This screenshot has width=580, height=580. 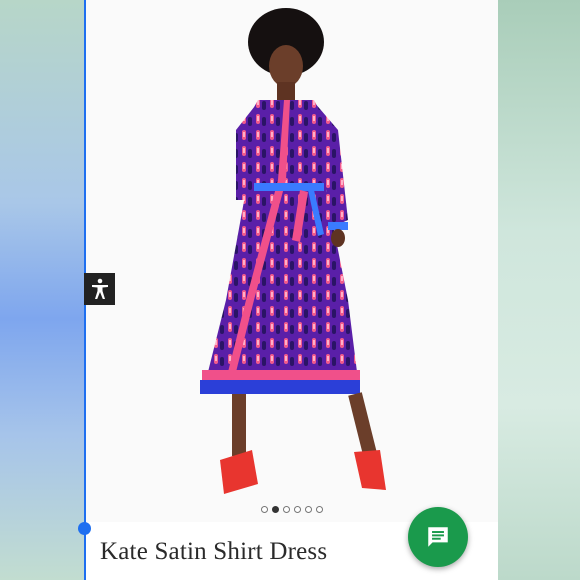 I want to click on carousel-dot-active, so click(x=275, y=509).